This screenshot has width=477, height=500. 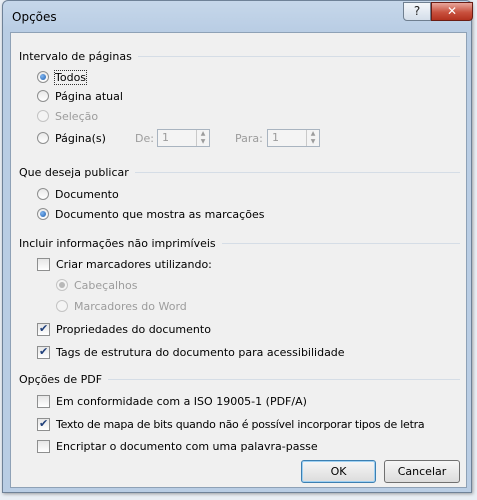 What do you see at coordinates (43, 77) in the screenshot?
I see `radio-all-indicator` at bounding box center [43, 77].